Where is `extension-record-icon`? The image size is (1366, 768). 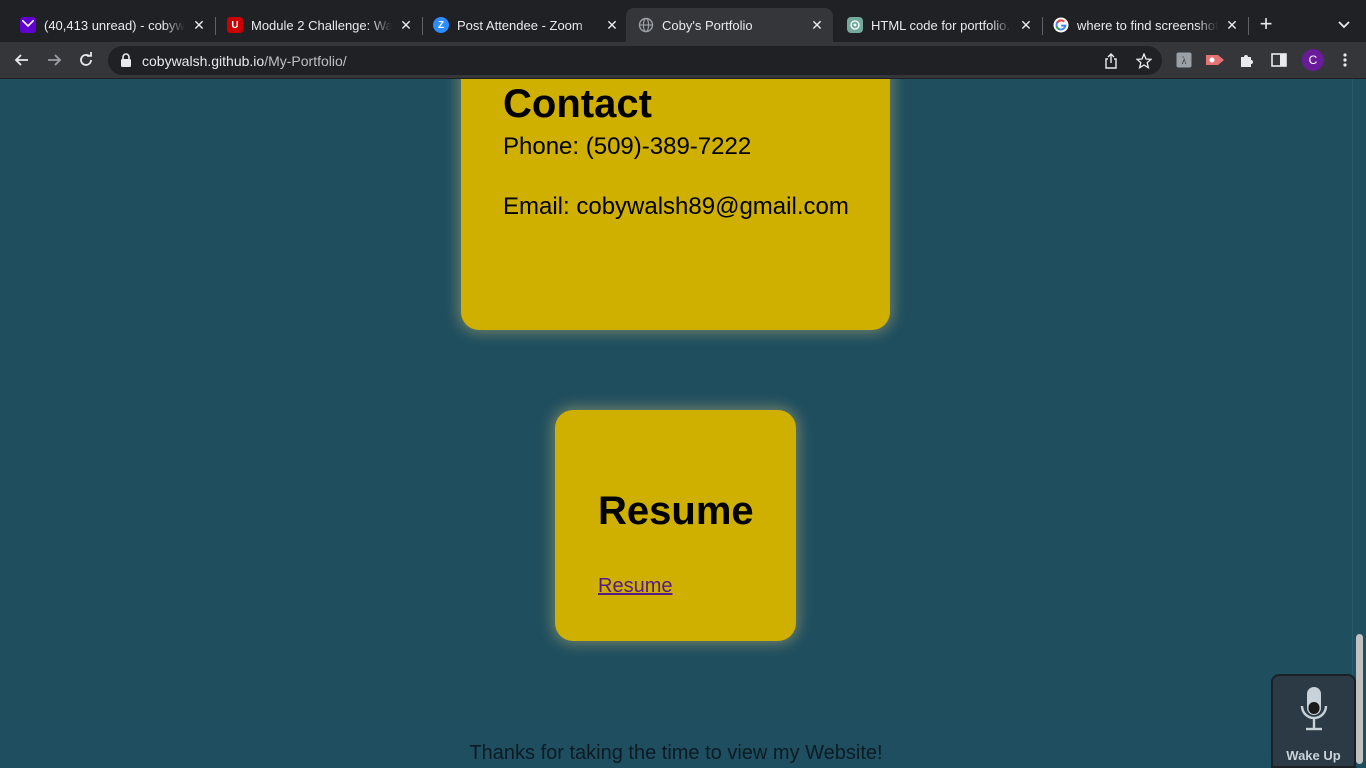
extension-record-icon is located at coordinates (1215, 60).